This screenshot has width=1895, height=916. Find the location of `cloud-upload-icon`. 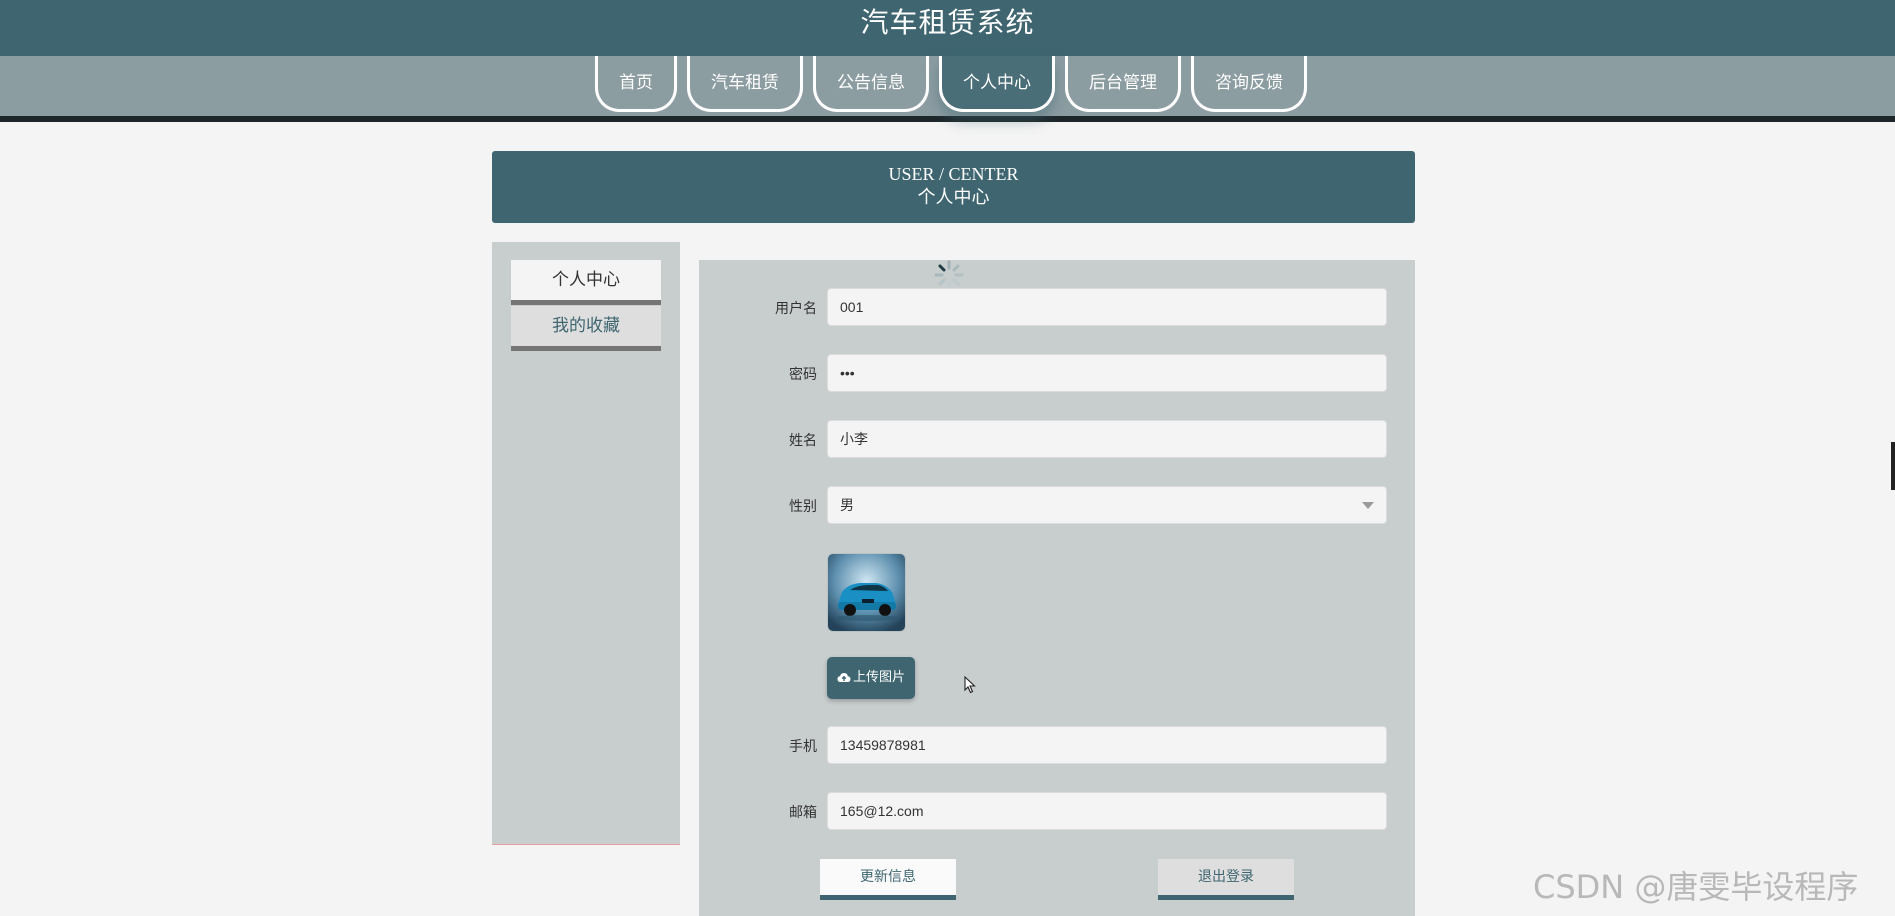

cloud-upload-icon is located at coordinates (844, 677).